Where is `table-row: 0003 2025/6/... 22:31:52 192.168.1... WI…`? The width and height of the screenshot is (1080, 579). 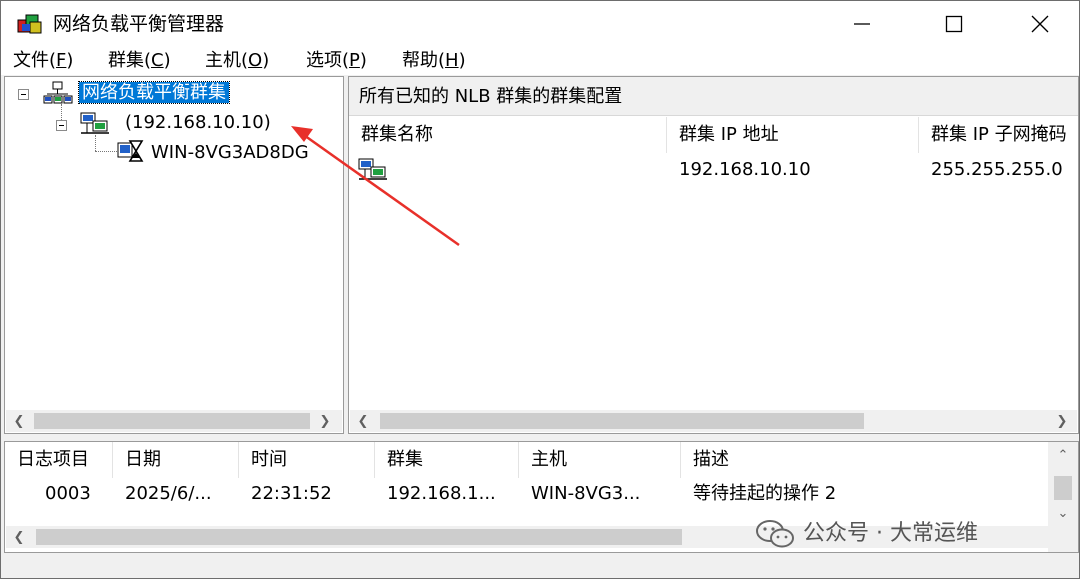
table-row: 0003 2025/6/... 22:31:52 192.168.1... WI… is located at coordinates (525, 494).